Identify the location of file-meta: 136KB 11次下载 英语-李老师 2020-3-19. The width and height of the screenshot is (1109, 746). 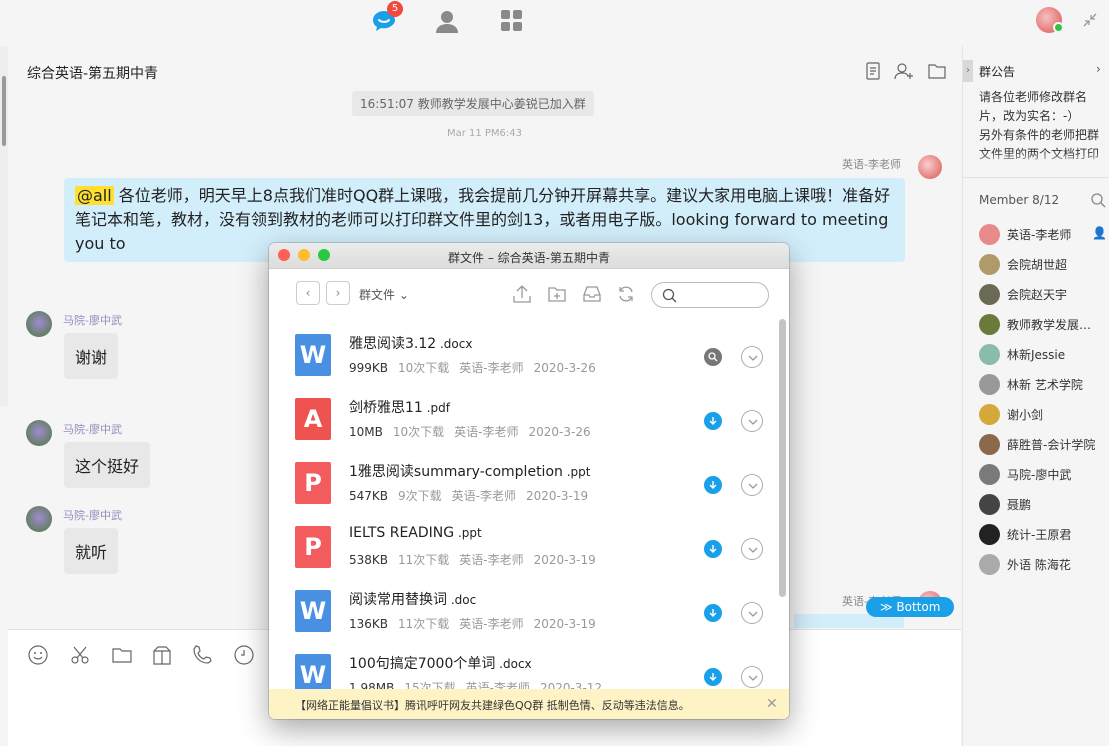
(472, 623).